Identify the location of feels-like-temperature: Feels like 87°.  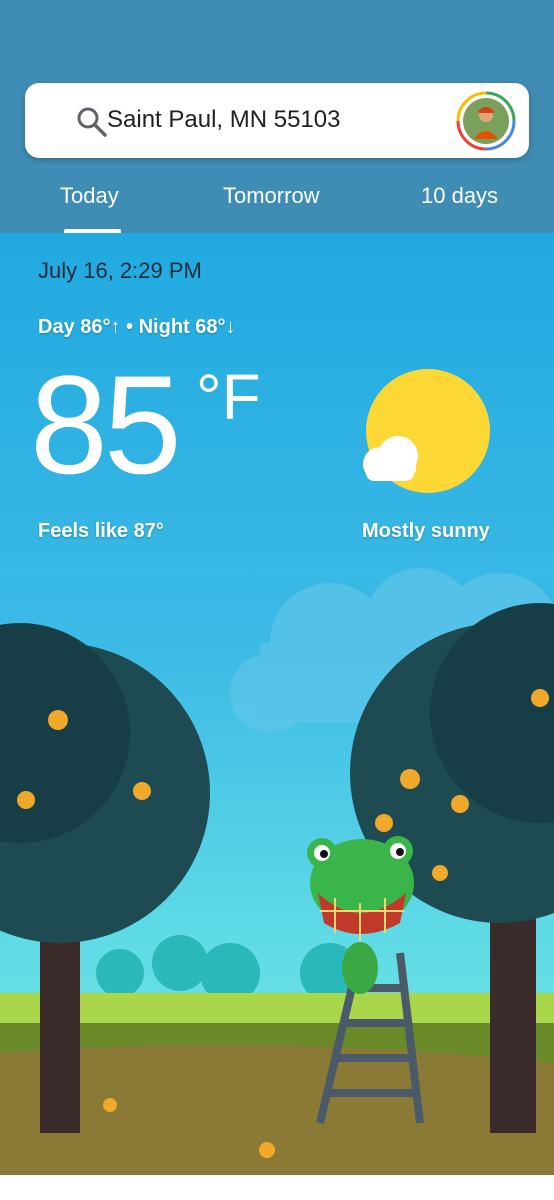
(101, 531).